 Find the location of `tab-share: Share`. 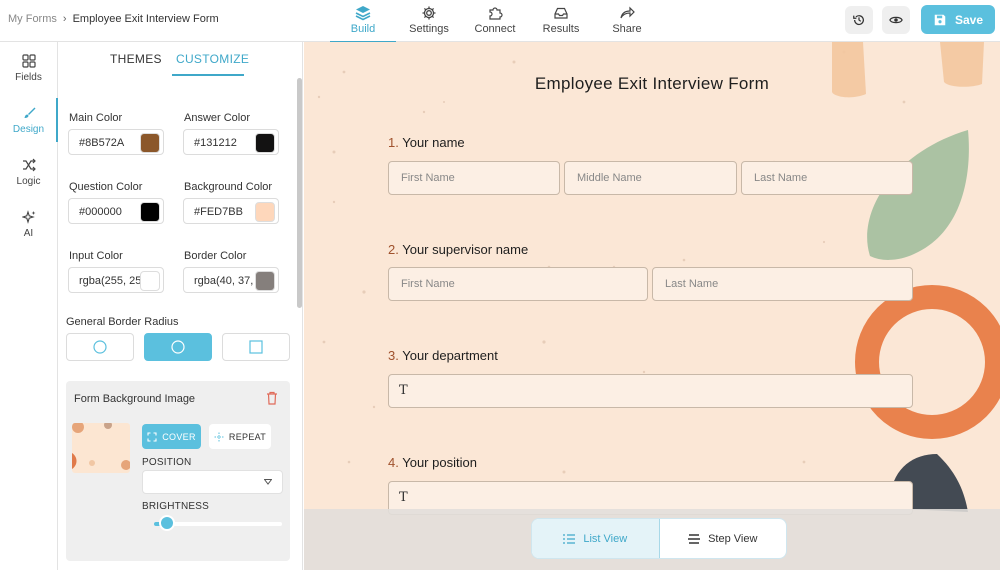

tab-share: Share is located at coordinates (627, 21).